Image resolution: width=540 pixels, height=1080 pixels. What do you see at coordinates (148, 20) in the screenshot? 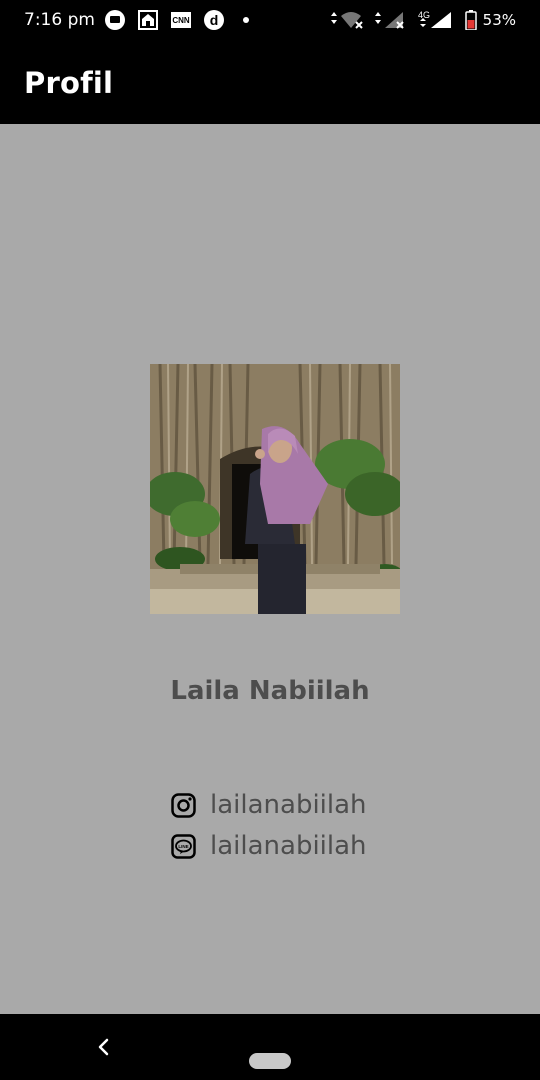
I see `mosque-notification-icon` at bounding box center [148, 20].